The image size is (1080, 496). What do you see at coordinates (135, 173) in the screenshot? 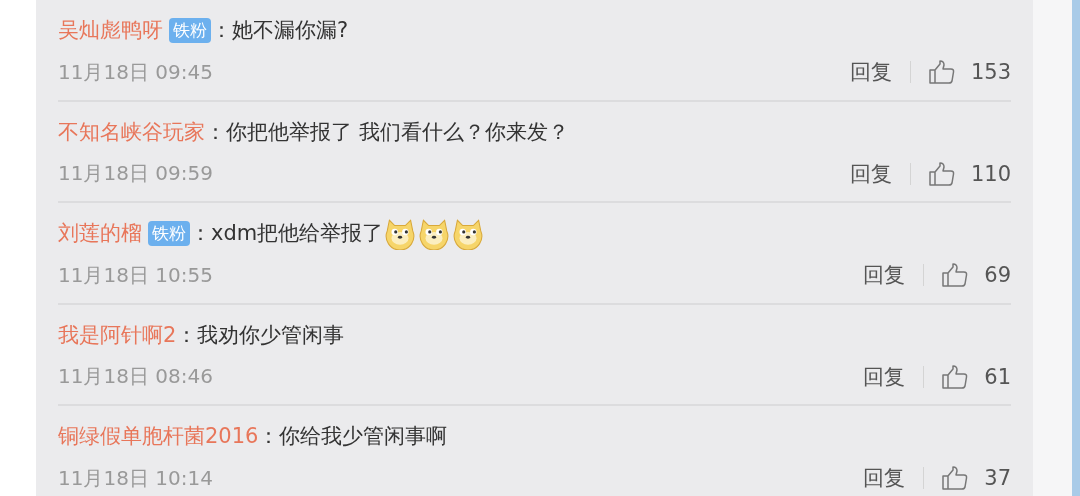
I see `comment-time: 11月18日 09:59` at bounding box center [135, 173].